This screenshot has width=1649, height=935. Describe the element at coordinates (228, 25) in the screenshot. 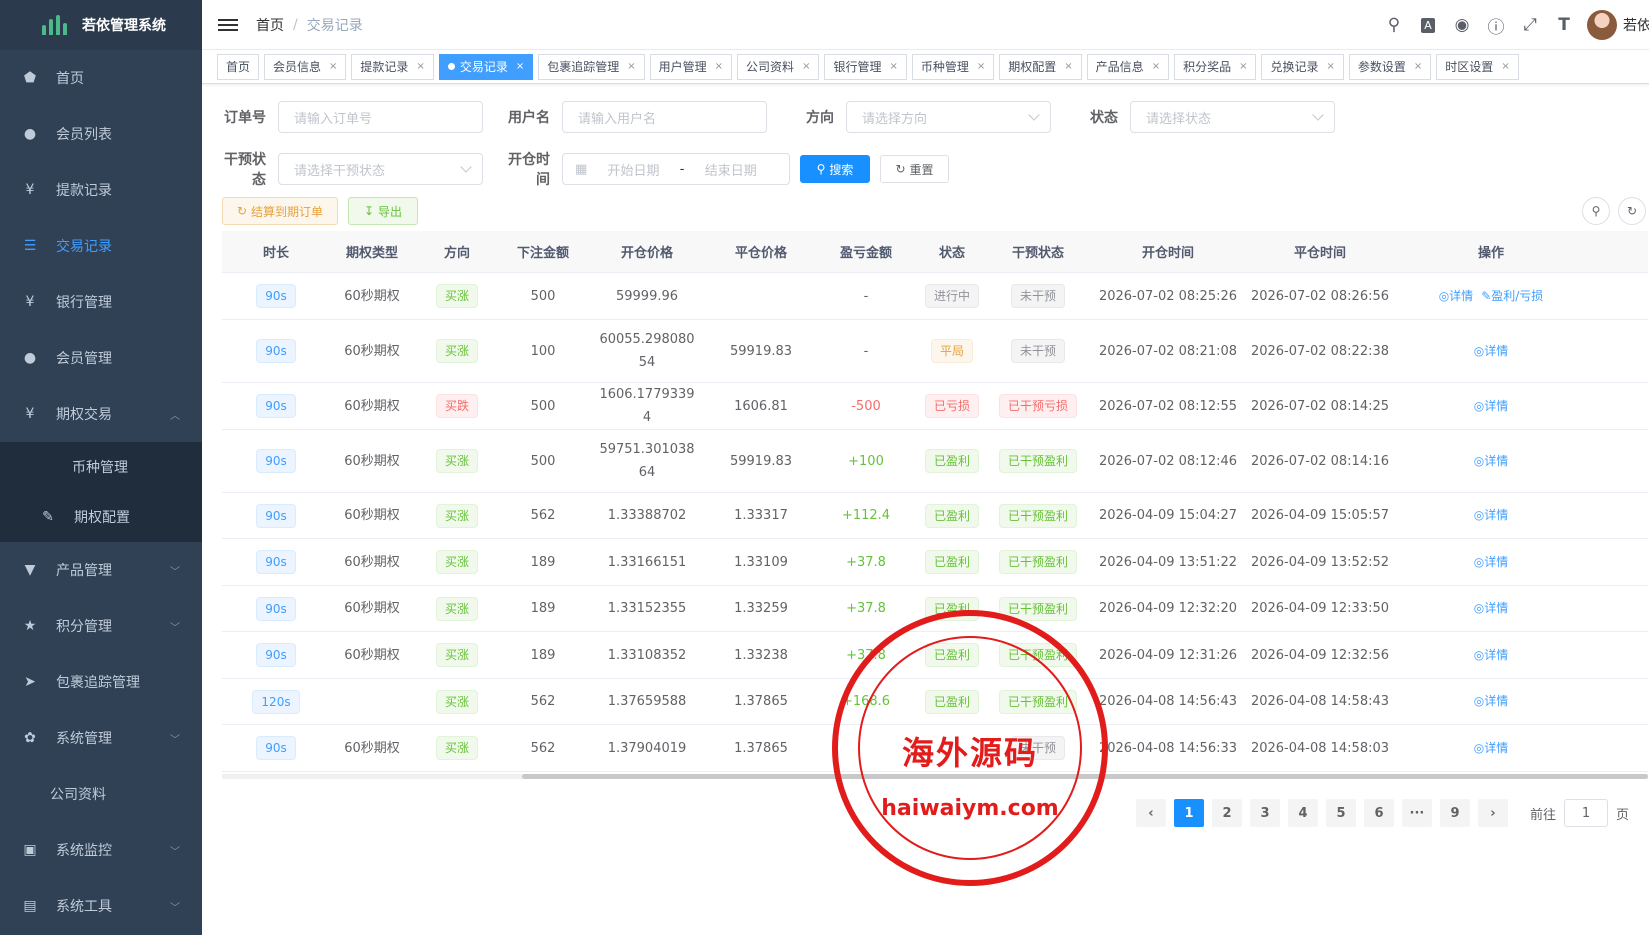

I see `hamburger-icon` at that location.